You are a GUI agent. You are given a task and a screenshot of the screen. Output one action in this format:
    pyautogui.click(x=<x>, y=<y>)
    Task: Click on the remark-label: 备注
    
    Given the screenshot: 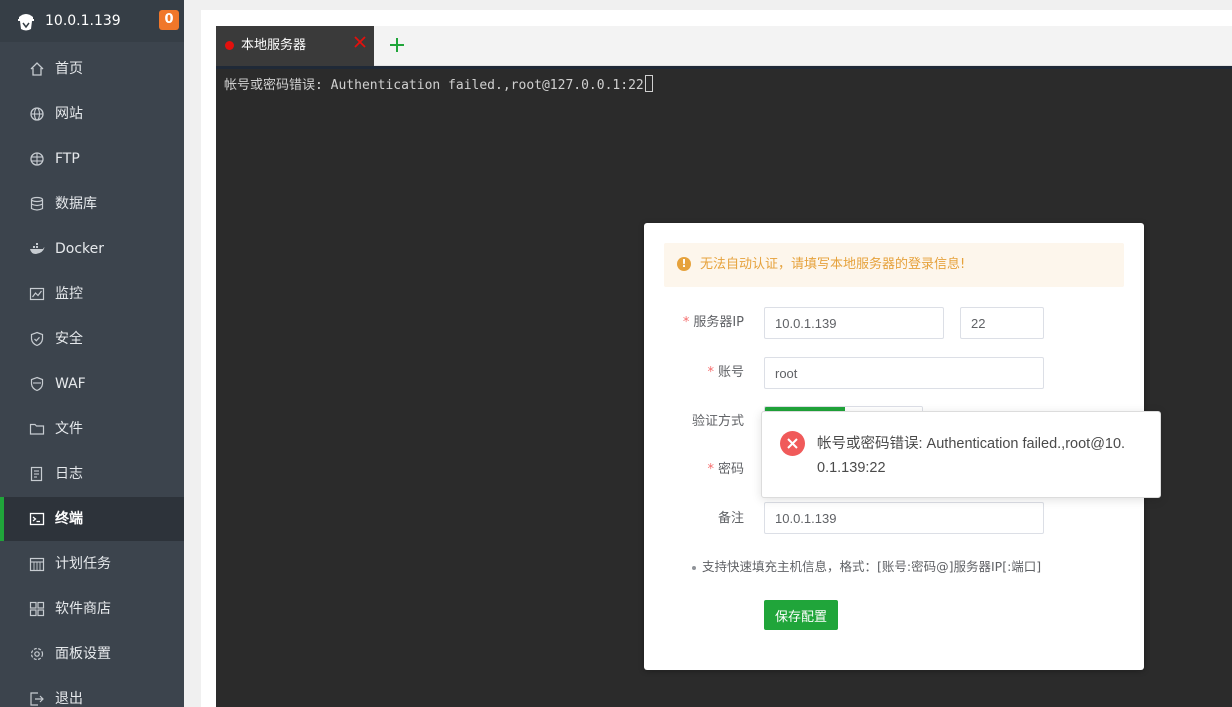 What is the action you would take?
    pyautogui.click(x=730, y=518)
    